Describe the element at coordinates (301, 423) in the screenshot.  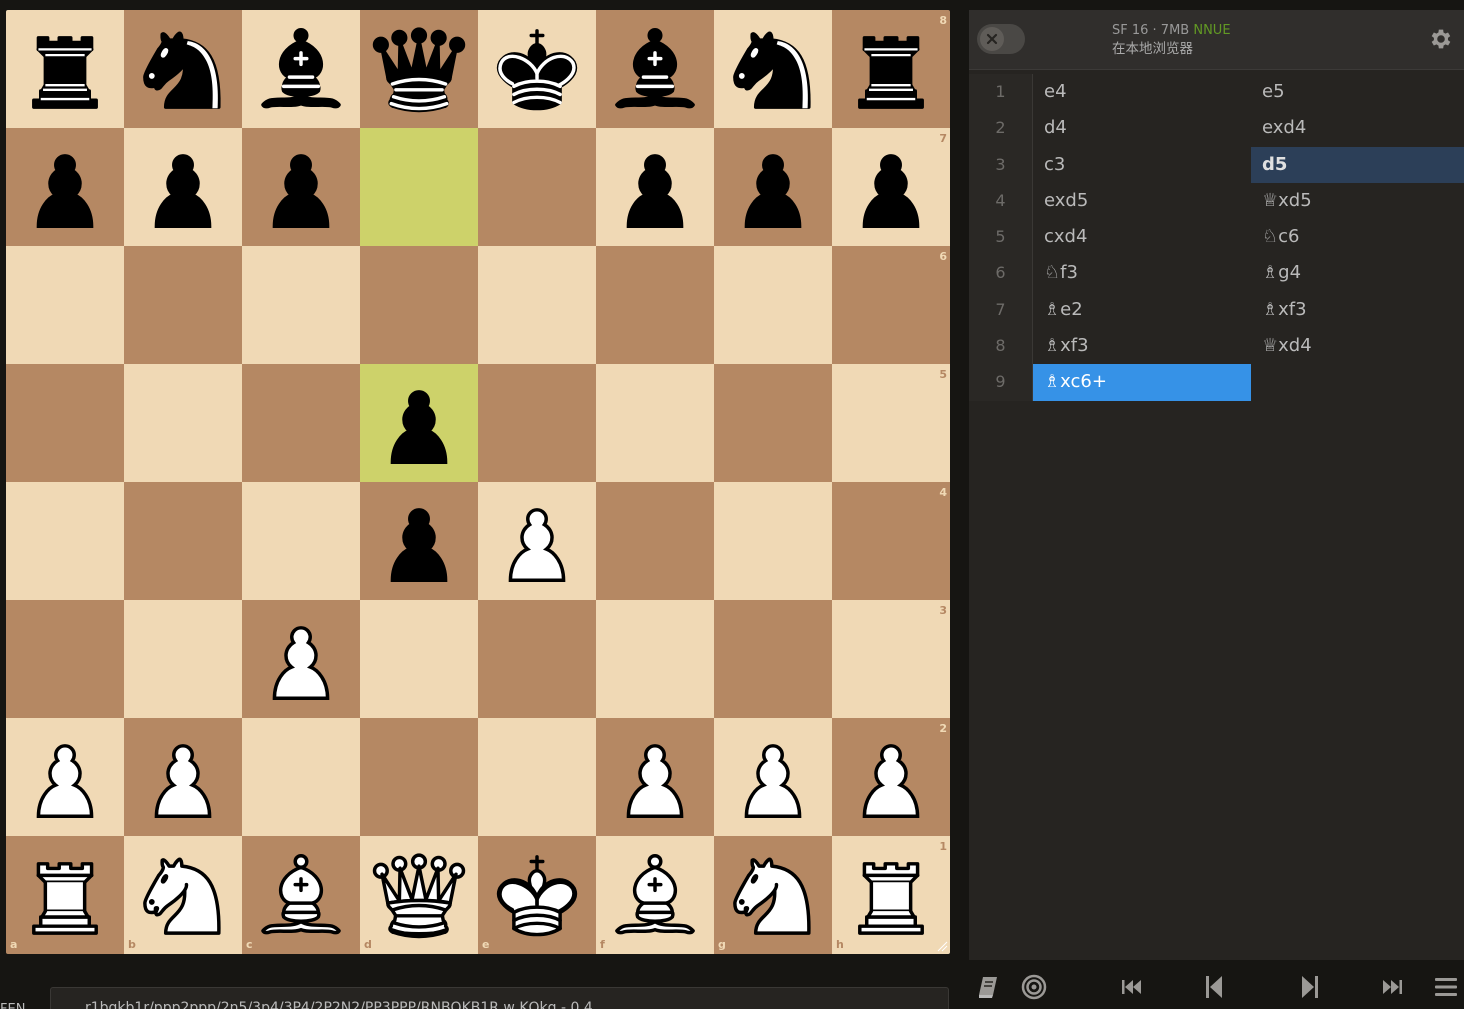
I see `square-c5` at that location.